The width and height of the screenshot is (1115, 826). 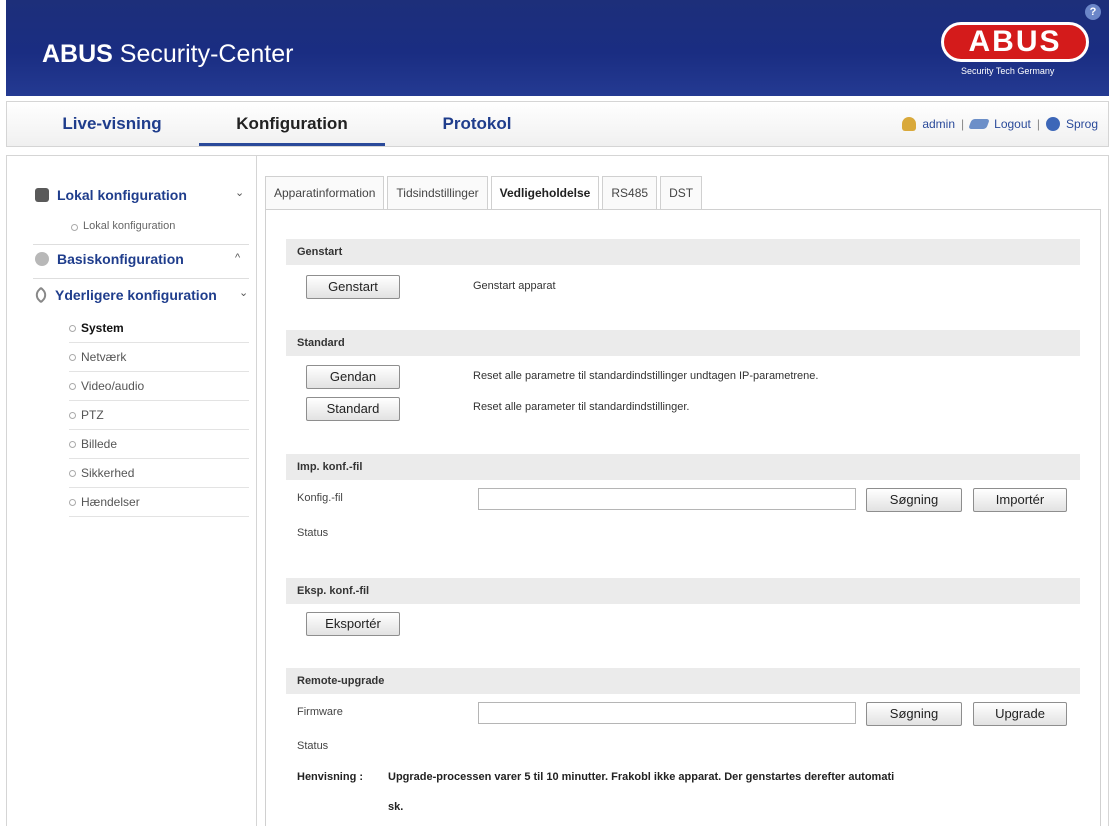 I want to click on restart-button: Genstart, so click(x=353, y=287).